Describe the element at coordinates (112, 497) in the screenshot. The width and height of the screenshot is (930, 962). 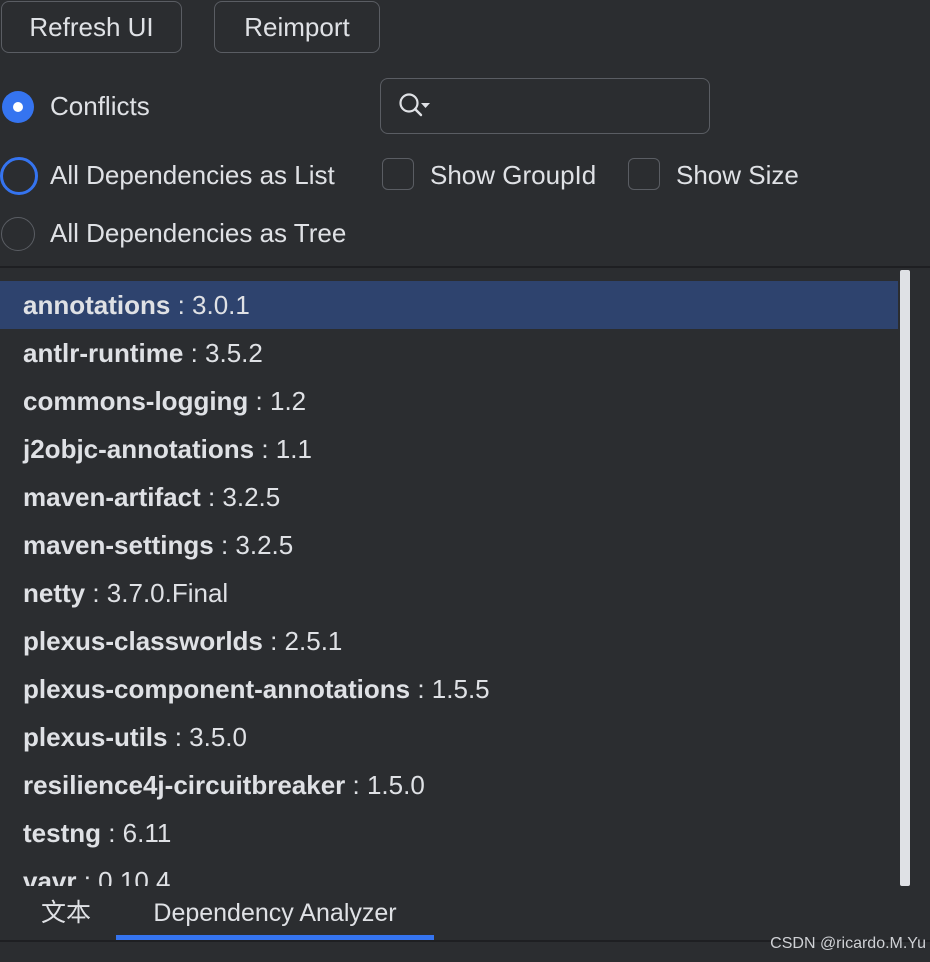
I see `dependency-name: maven-artifact` at that location.